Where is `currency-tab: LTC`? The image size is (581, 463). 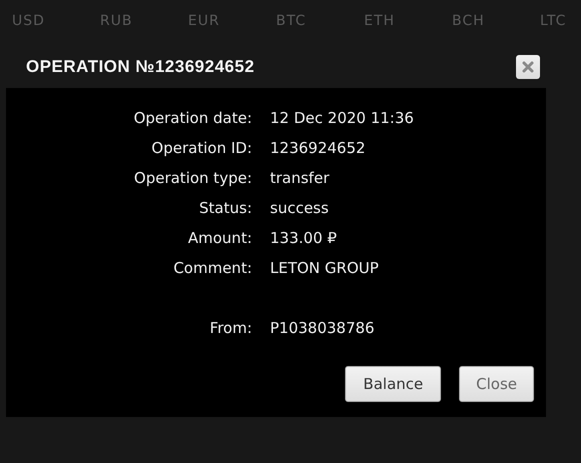 currency-tab: LTC is located at coordinates (560, 21).